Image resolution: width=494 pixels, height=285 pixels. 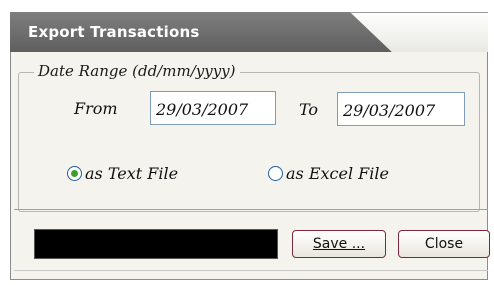 I want to click on bottom-edge, so click(x=251, y=270).